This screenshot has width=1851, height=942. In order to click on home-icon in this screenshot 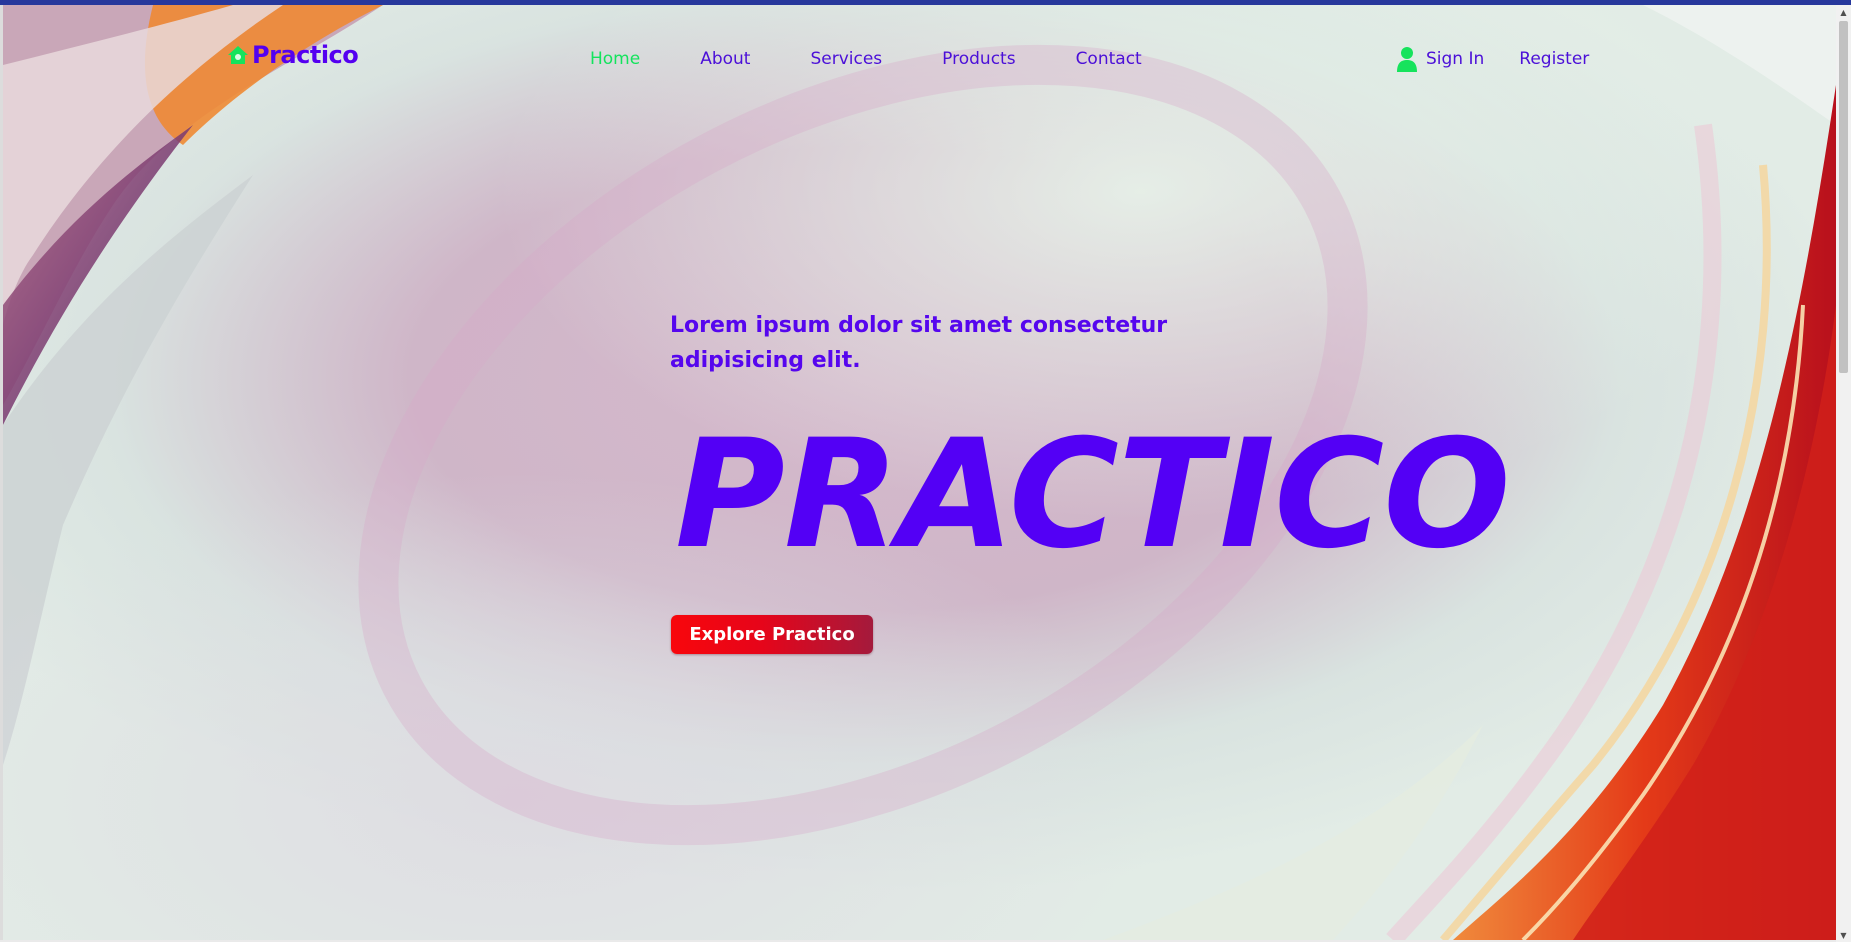, I will do `click(238, 55)`.